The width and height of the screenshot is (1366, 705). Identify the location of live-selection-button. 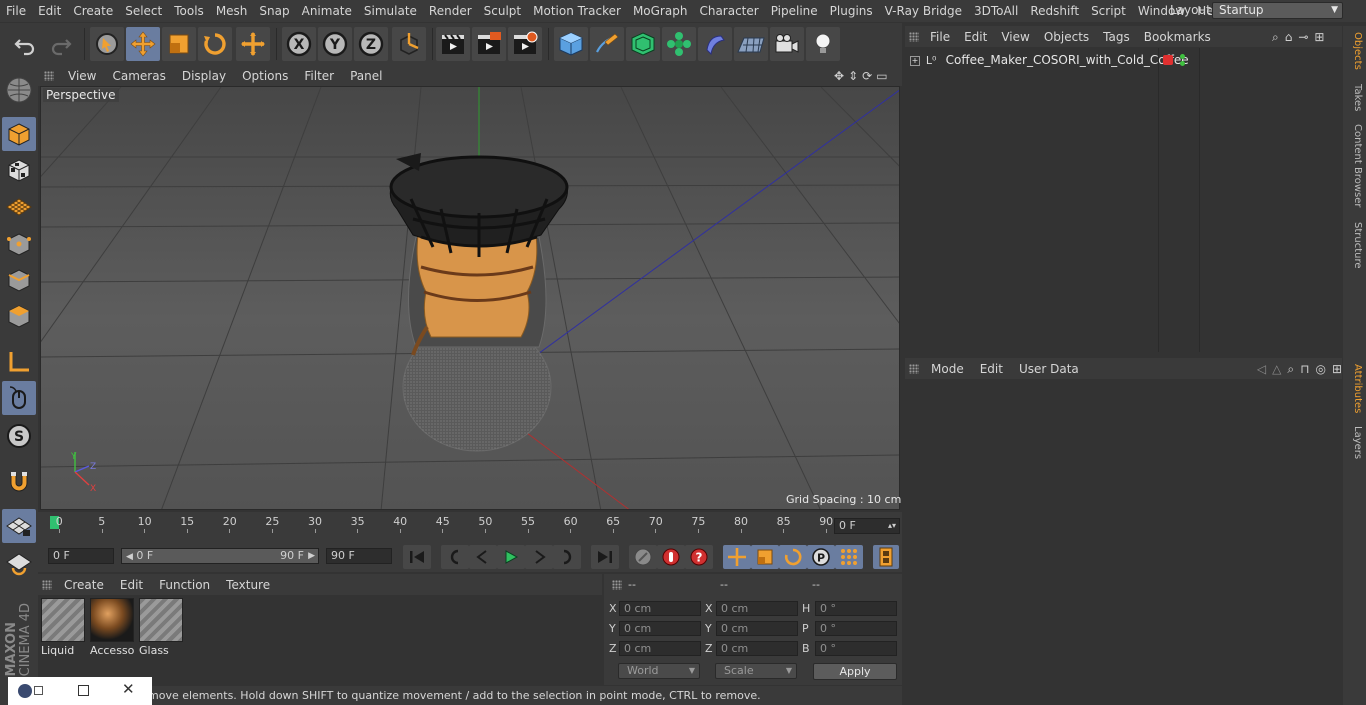
(107, 44).